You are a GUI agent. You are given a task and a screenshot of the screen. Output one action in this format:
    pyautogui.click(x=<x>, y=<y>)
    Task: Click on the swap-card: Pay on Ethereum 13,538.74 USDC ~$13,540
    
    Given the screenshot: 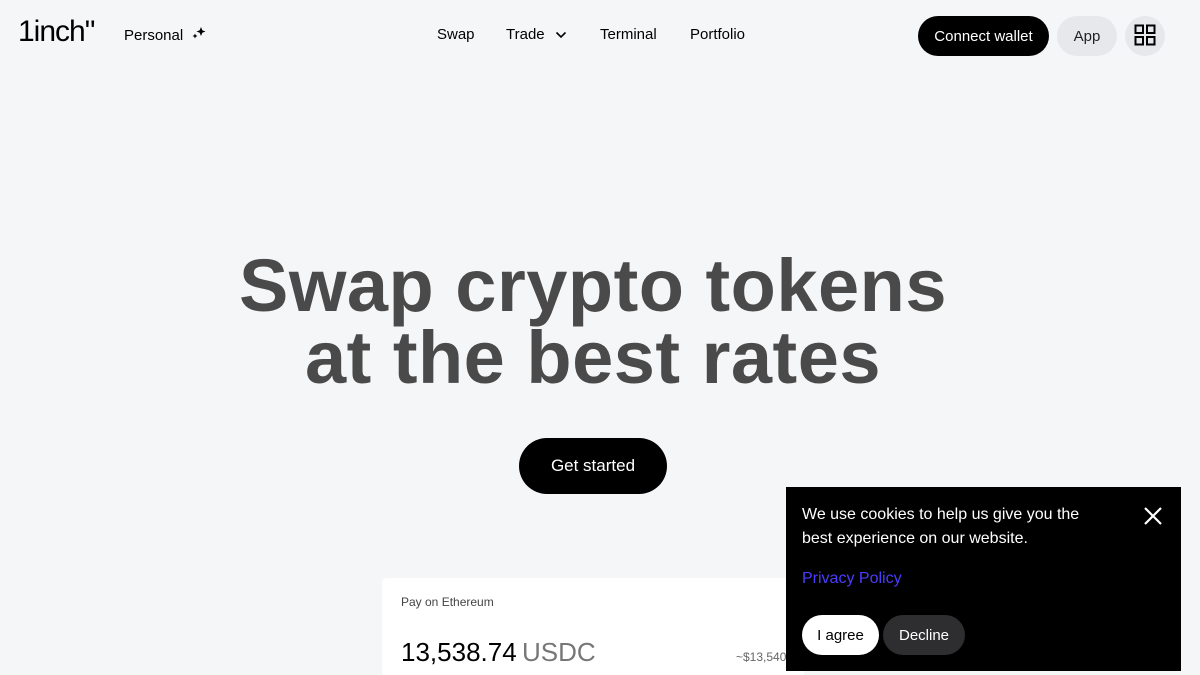 What is the action you would take?
    pyautogui.click(x=593, y=626)
    